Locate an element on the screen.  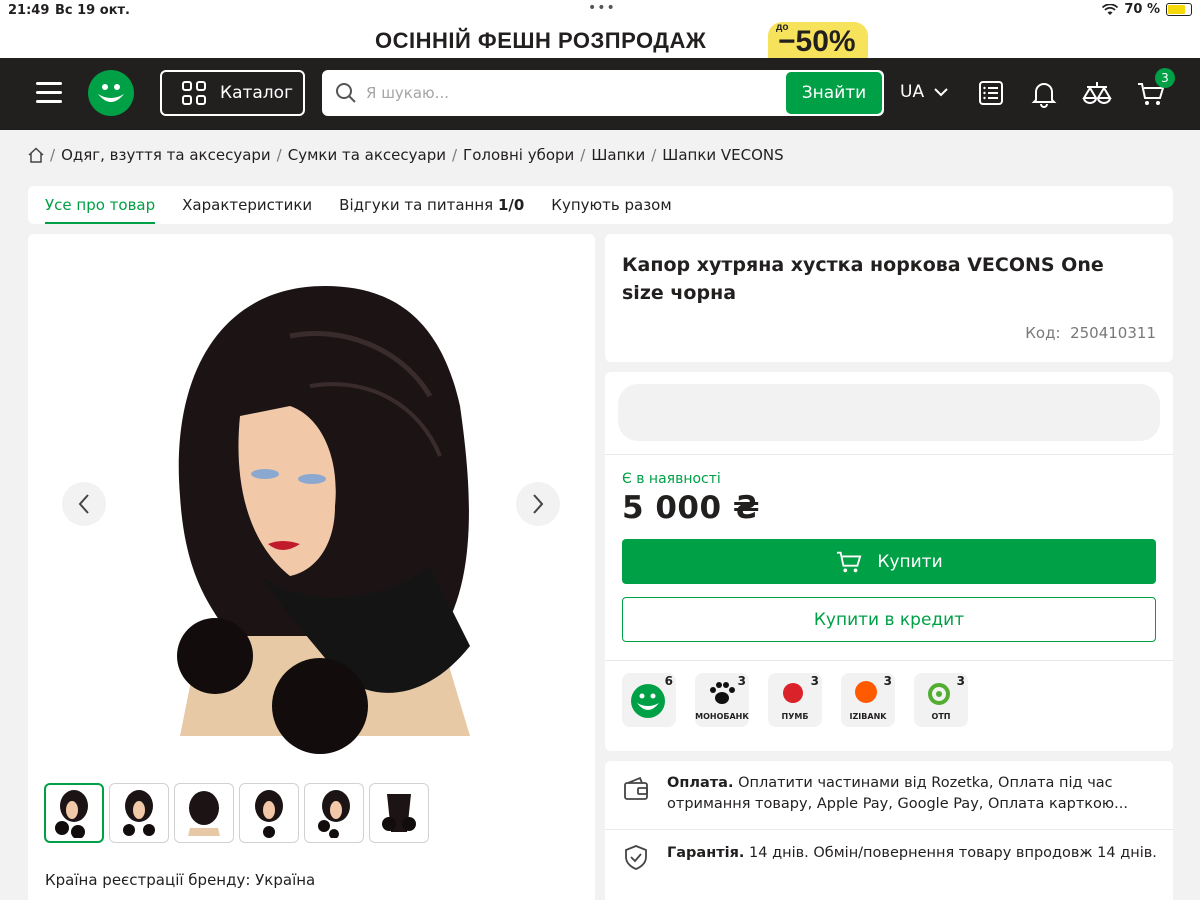
chevron-right-icon is located at coordinates (538, 504).